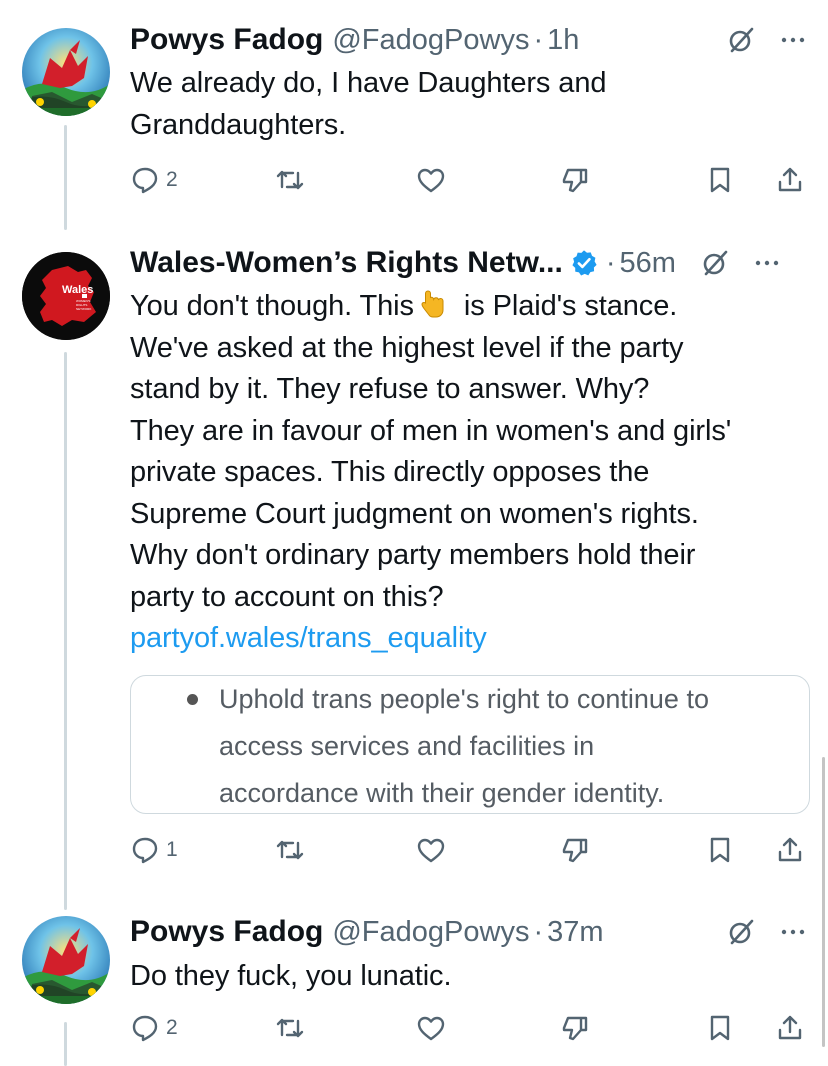 This screenshot has height=1066, width=828. Describe the element at coordinates (291, 976) in the screenshot. I see `tweet-text-line: Do they fuck, you lunatic.` at that location.